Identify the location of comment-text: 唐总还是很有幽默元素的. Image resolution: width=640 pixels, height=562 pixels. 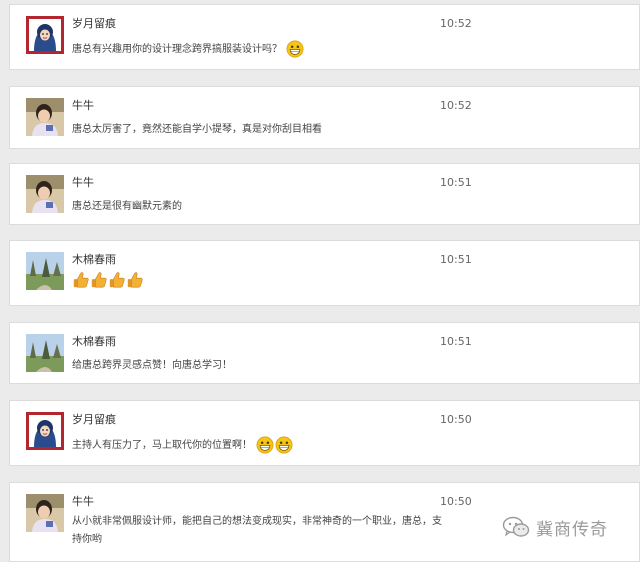
(262, 207).